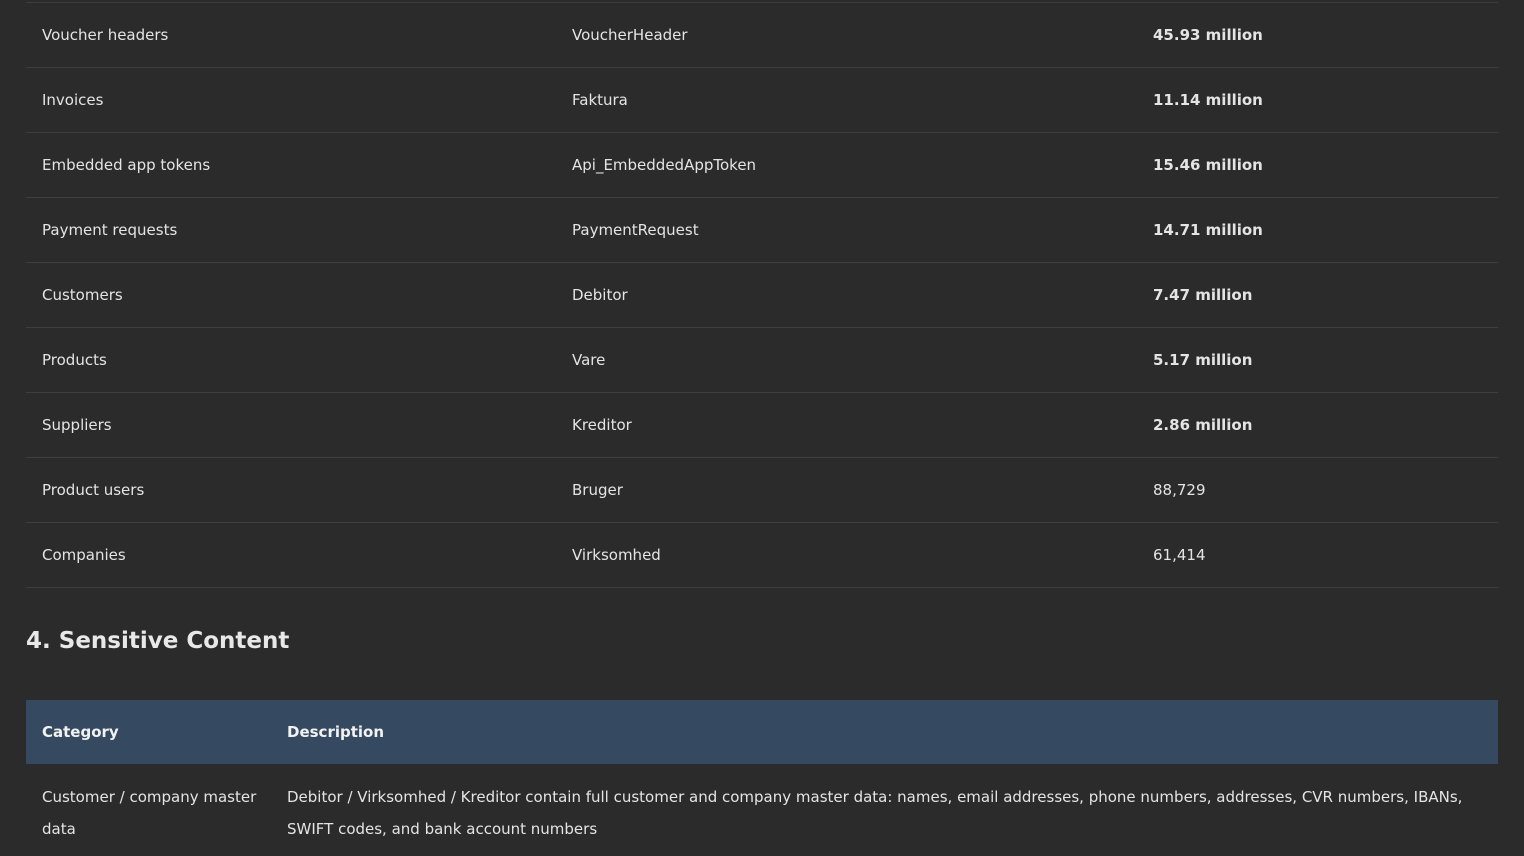 This screenshot has height=856, width=1524. Describe the element at coordinates (82, 295) in the screenshot. I see `entity-name: Customers` at that location.